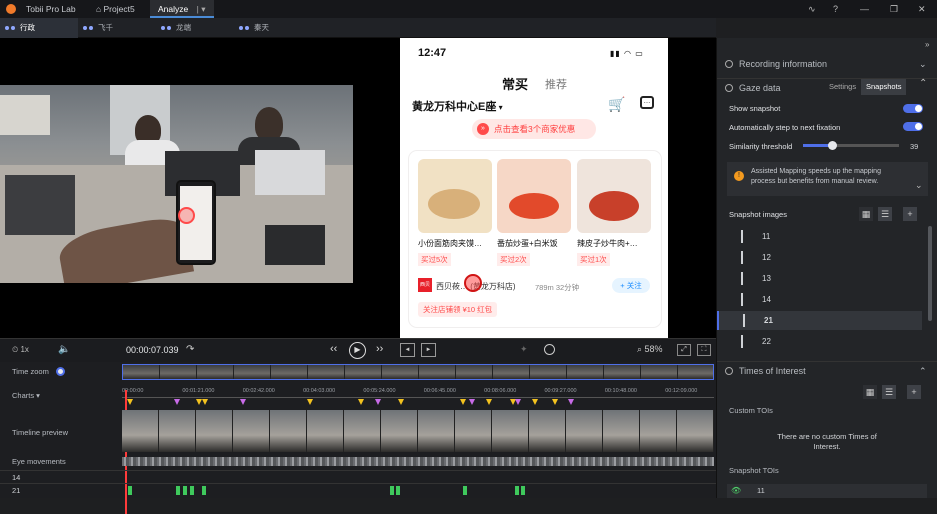 This screenshot has width=937, height=514. I want to click on participant-tab-3: 龙端, so click(195, 28).